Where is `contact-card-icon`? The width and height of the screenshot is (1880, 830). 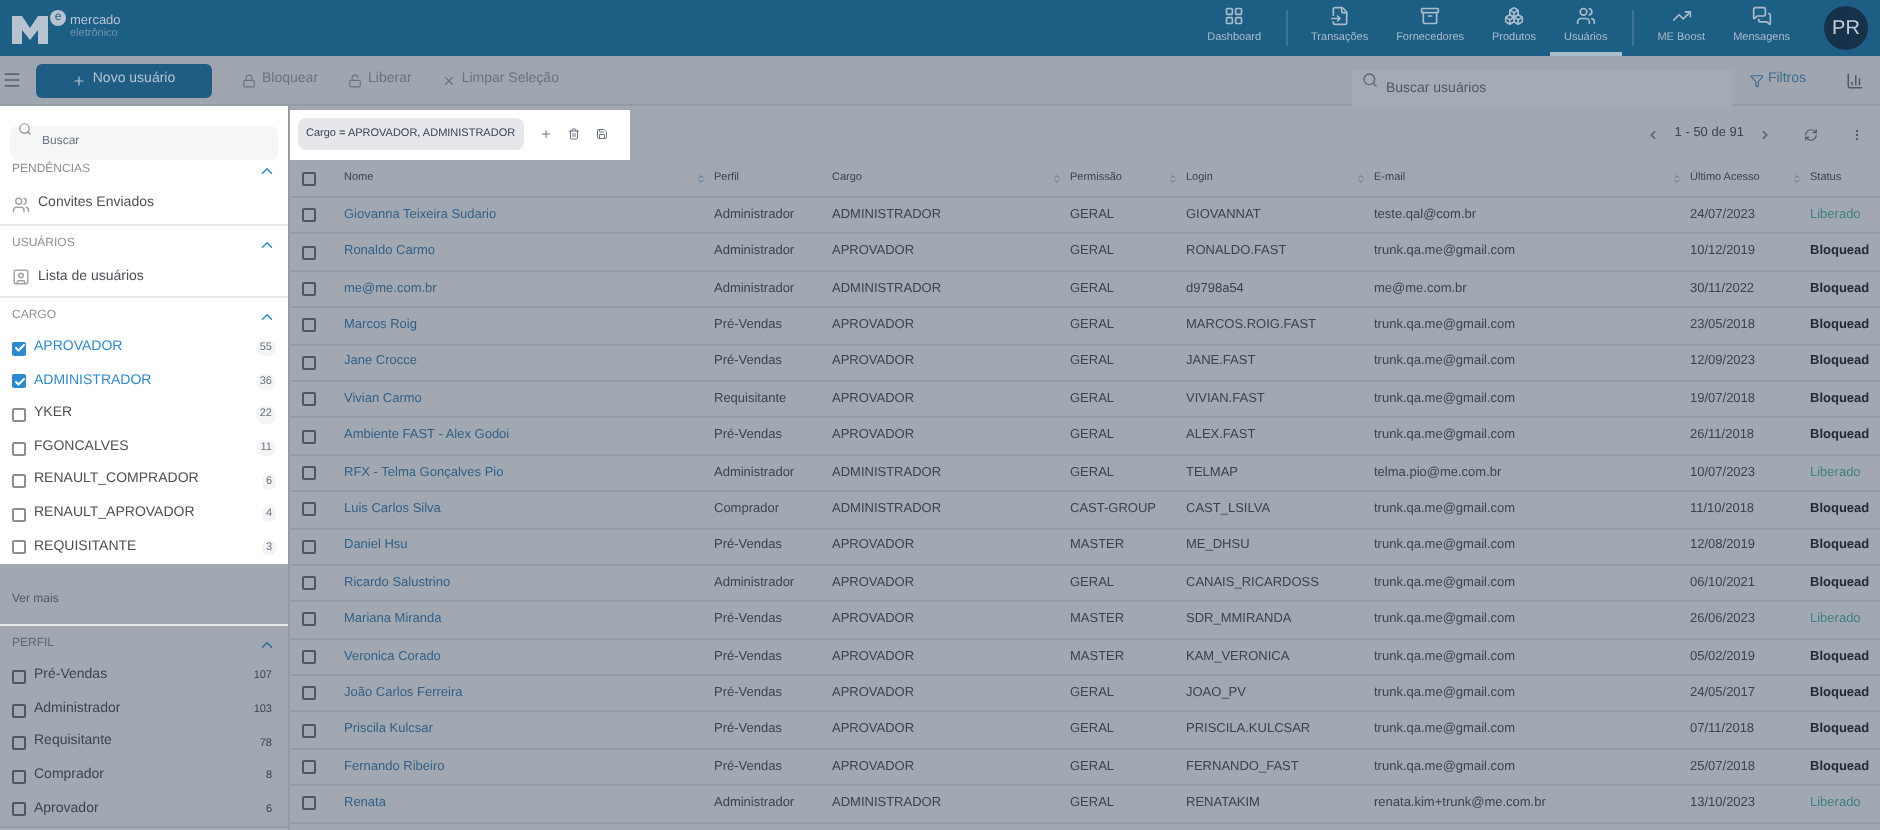
contact-card-icon is located at coordinates (21, 277).